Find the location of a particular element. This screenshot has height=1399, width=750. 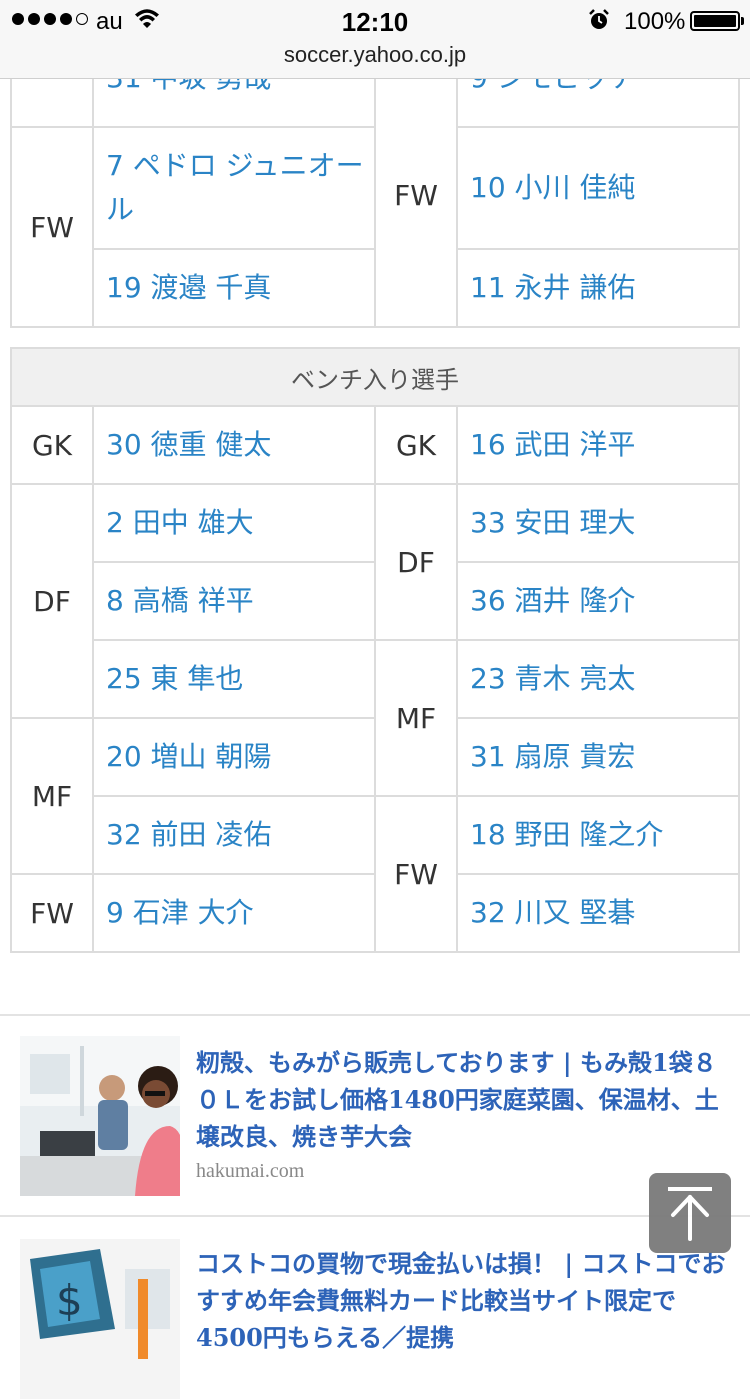

url-bar: soccer.yahoo.co.jp is located at coordinates (375, 59).